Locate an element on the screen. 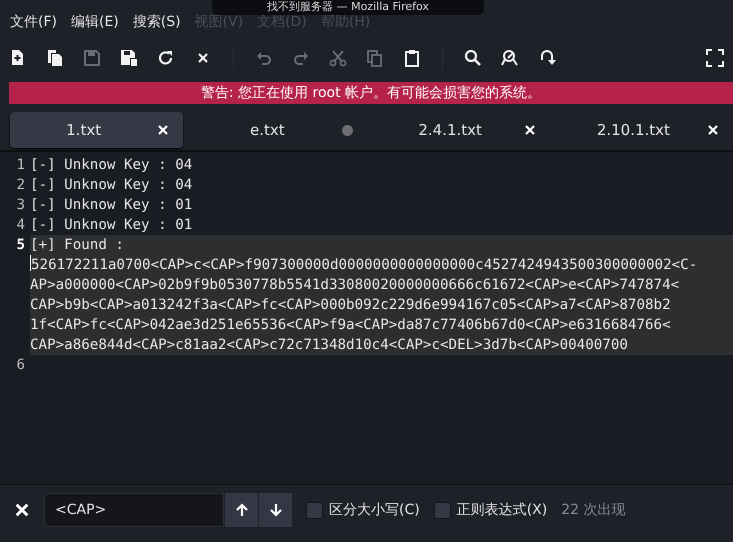  code-line: CAP>b9b<CAP>a013242f3a<CAP>fc<CAP>000b092c229d6e994167c05<CAP>a7<CAP>8708b2 is located at coordinates (350, 305).